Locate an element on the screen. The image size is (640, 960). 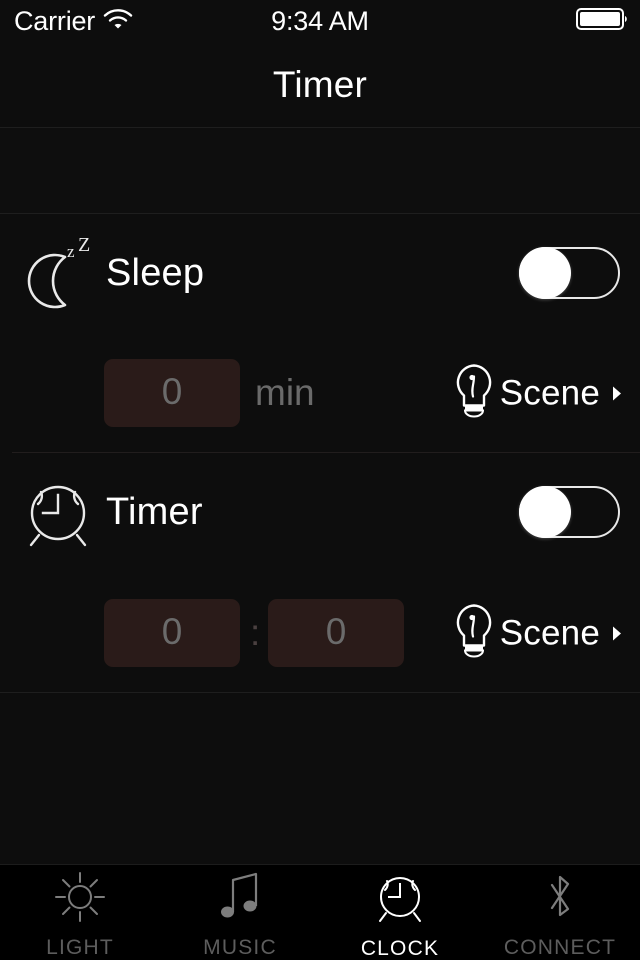
status-bar-clock: 9:34 AM is located at coordinates (320, 20).